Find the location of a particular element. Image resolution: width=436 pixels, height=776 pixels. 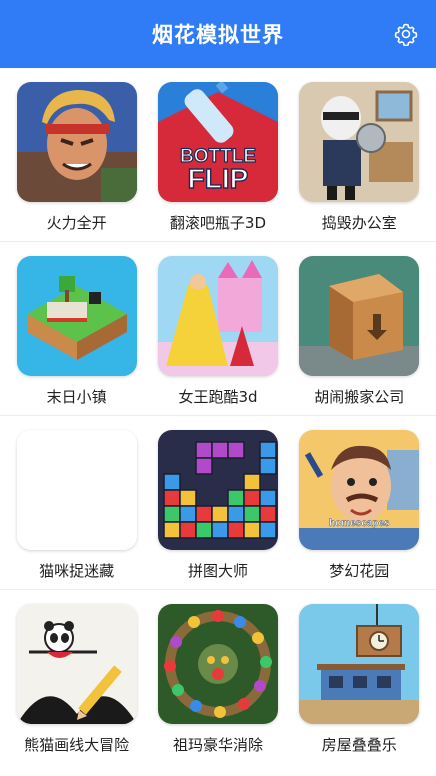

page-title: 烟花模拟世界 is located at coordinates (218, 35).